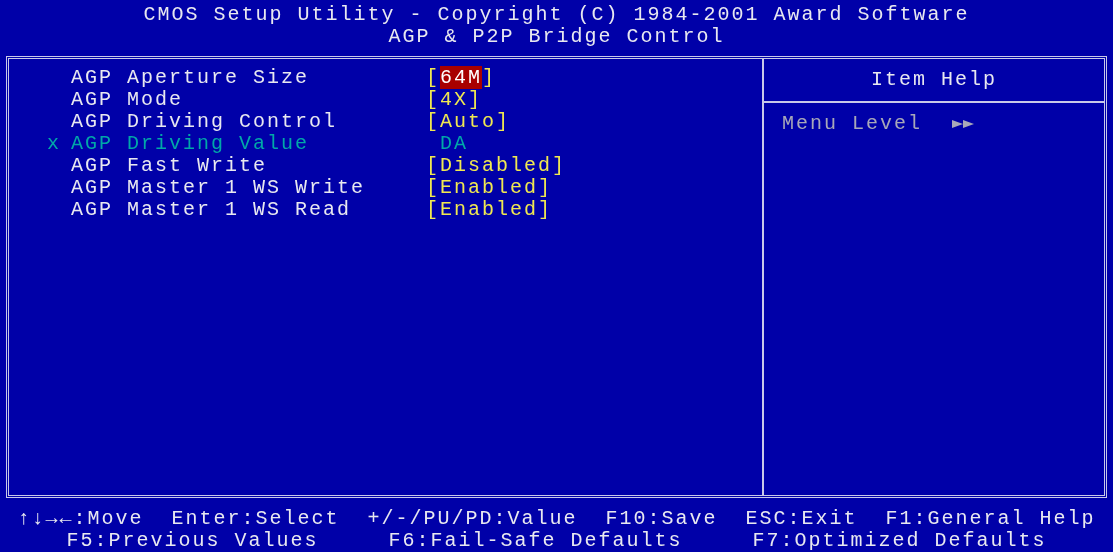 This screenshot has width=1113, height=552. I want to click on header-subtitle: AGP & P2P Bridge Control, so click(556, 37).